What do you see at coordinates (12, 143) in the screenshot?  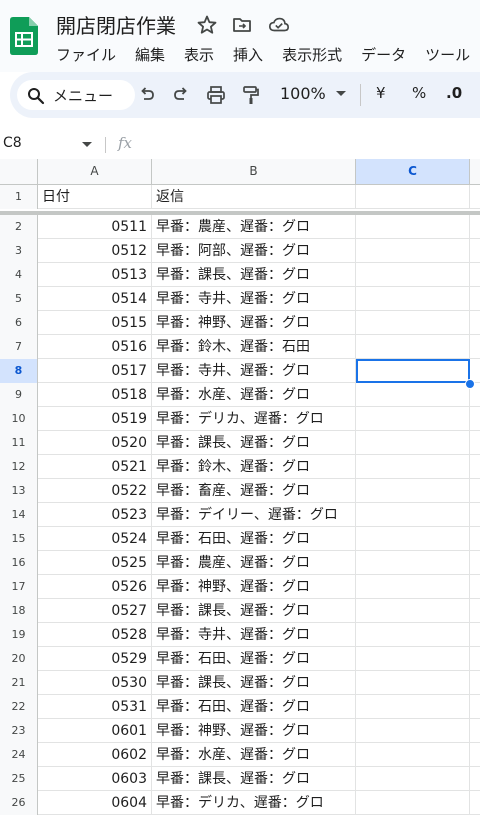 I see `name-box: C8` at bounding box center [12, 143].